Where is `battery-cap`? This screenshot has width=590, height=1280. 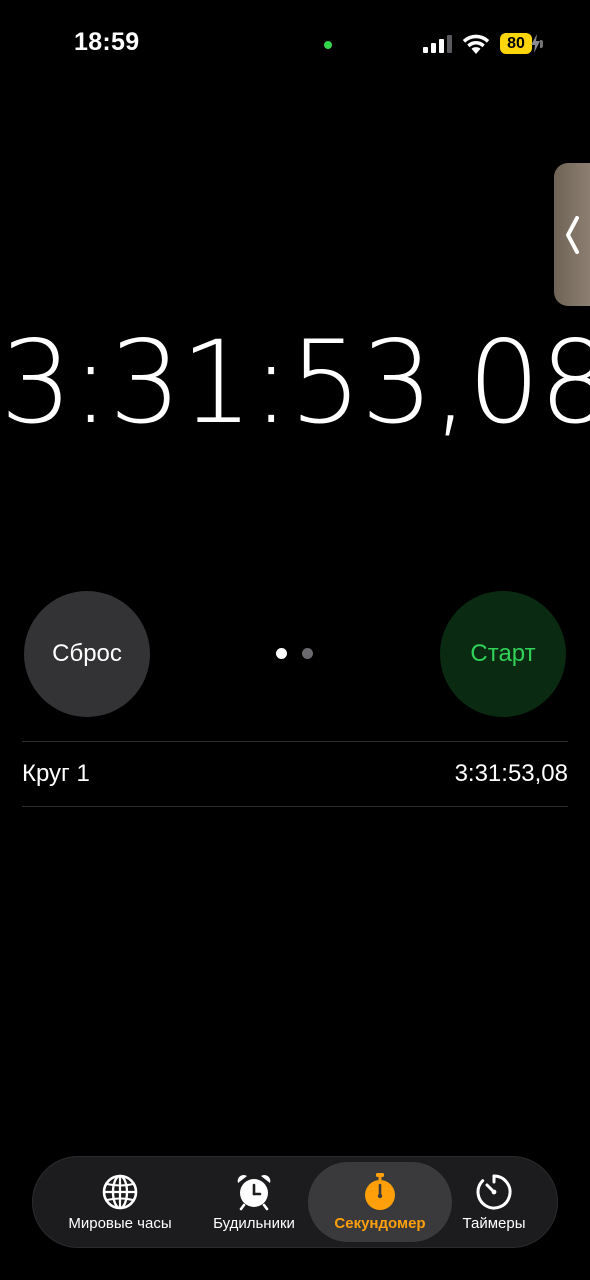 battery-cap is located at coordinates (541, 44).